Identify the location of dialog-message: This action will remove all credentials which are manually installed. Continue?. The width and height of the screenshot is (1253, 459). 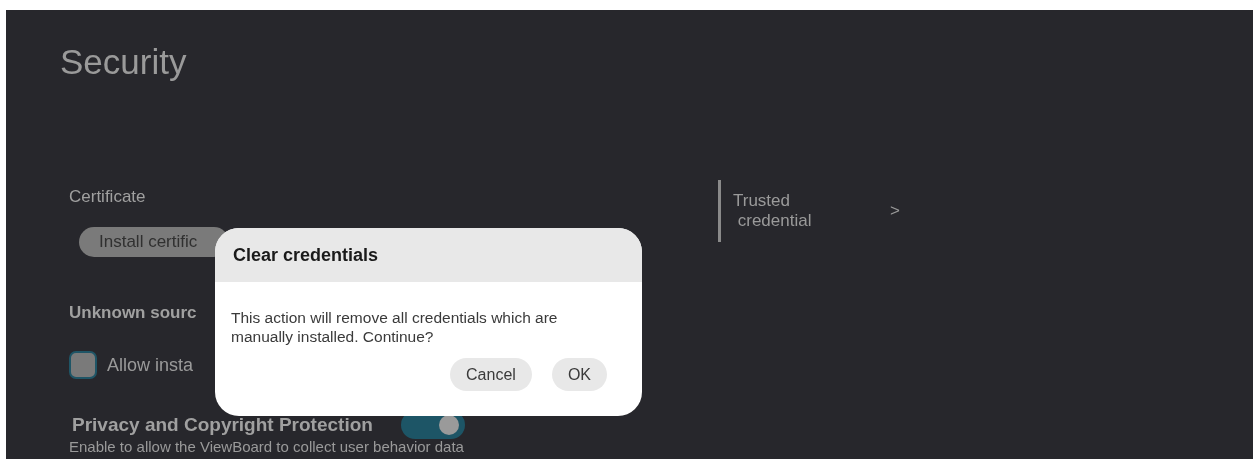
(395, 327).